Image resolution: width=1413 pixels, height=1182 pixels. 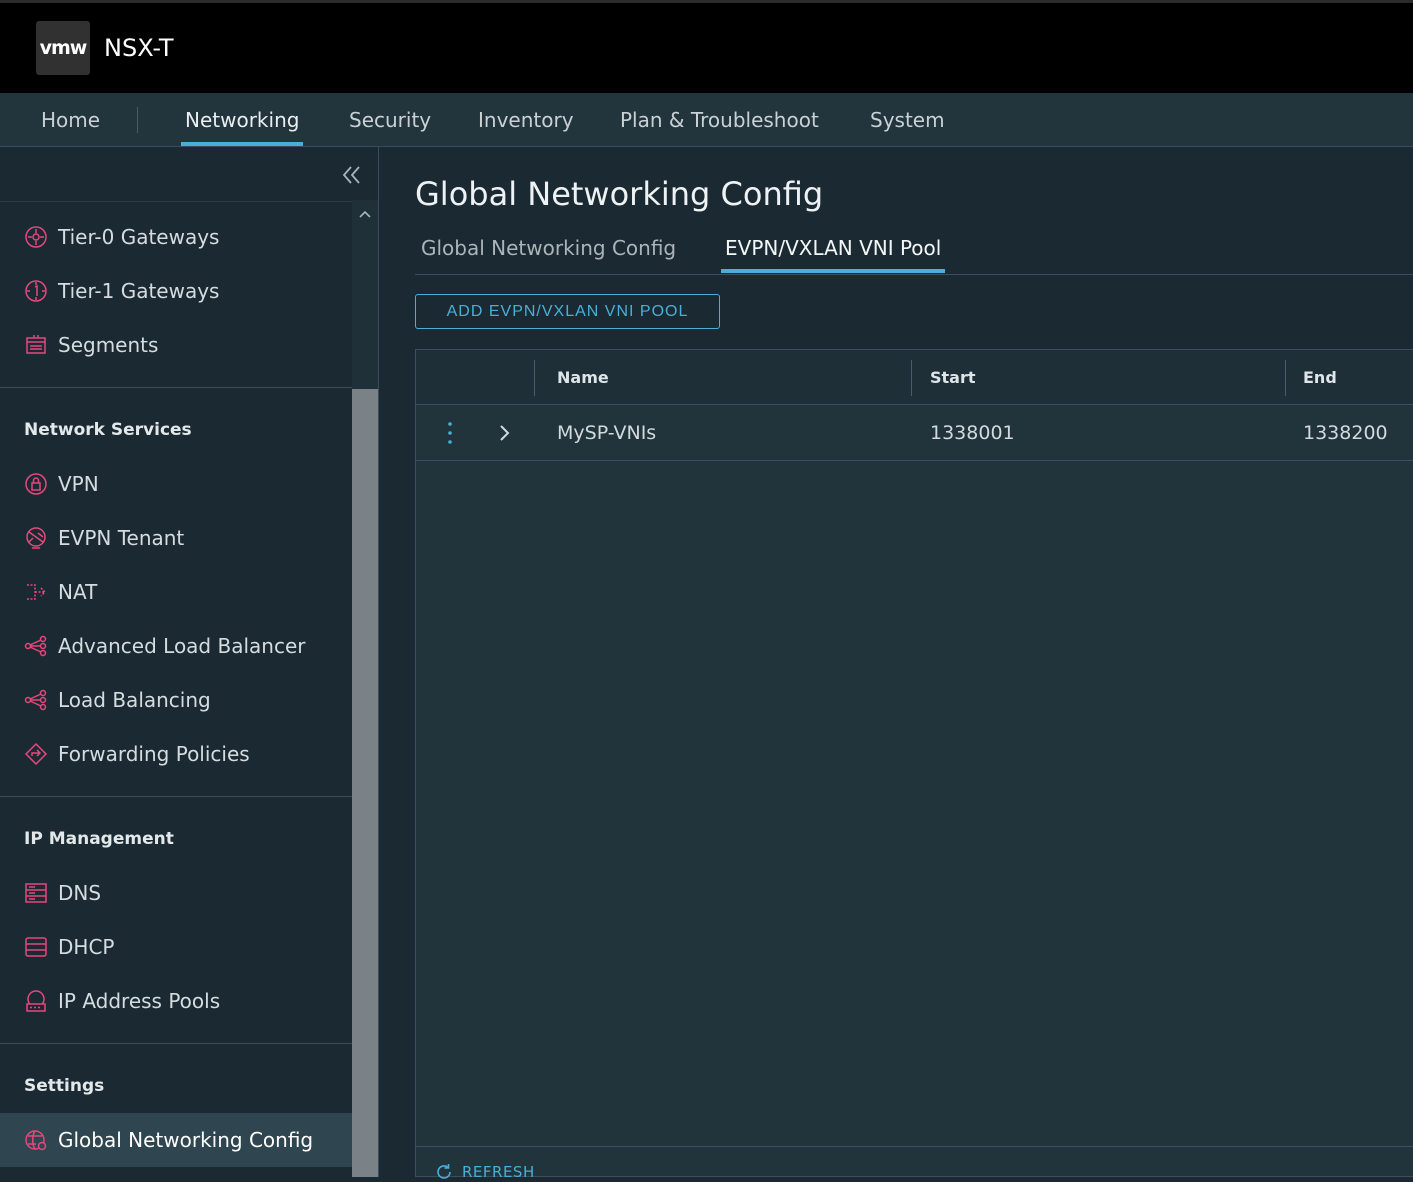 I want to click on sidebar-item-forwarding-policies: Forwarding Policies, so click(x=176, y=754).